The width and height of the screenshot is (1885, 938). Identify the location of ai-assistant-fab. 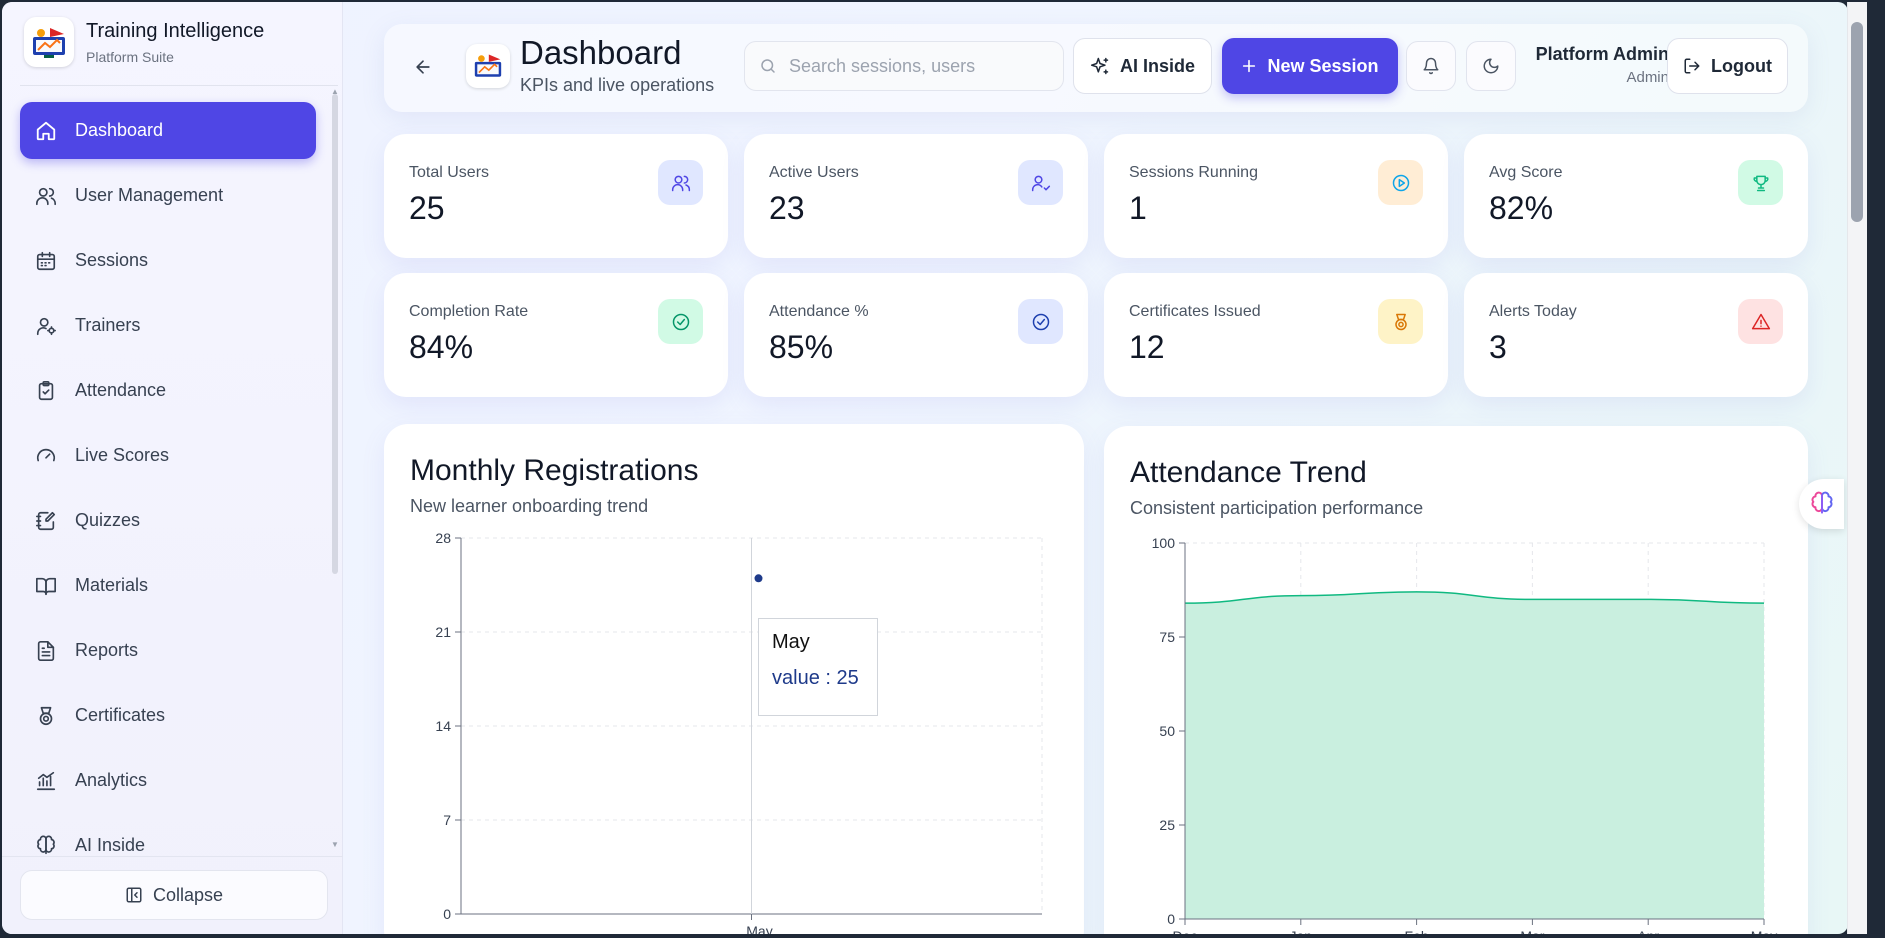
(1821, 504).